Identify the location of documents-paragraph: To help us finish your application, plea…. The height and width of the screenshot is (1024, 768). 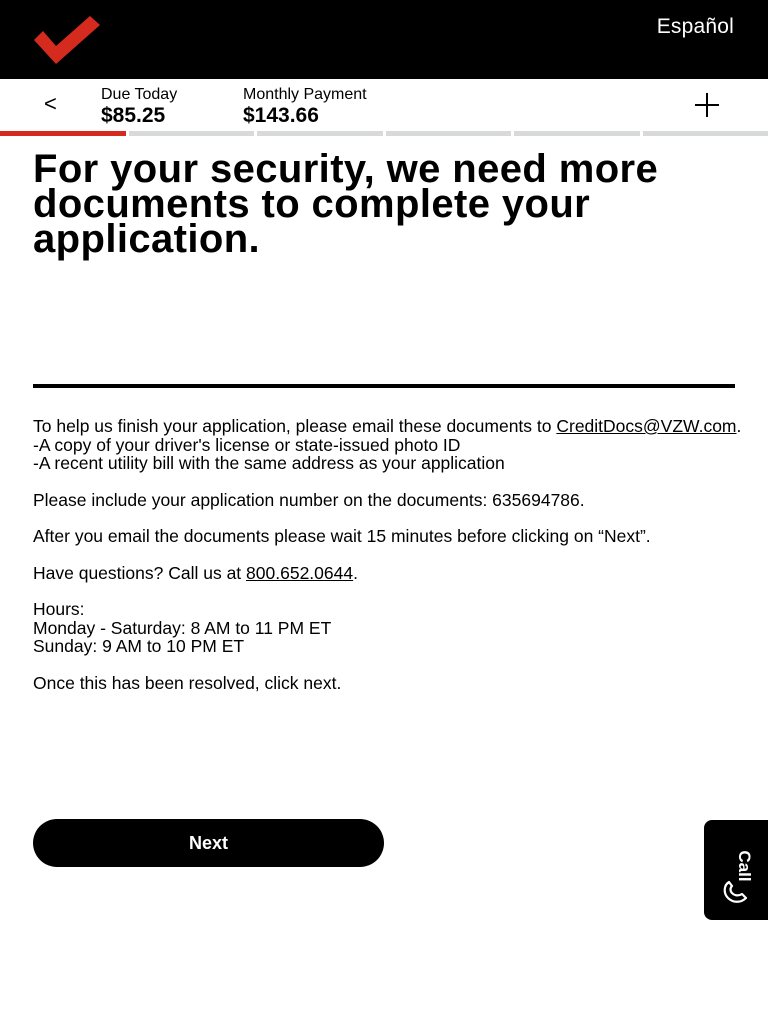
(388, 445).